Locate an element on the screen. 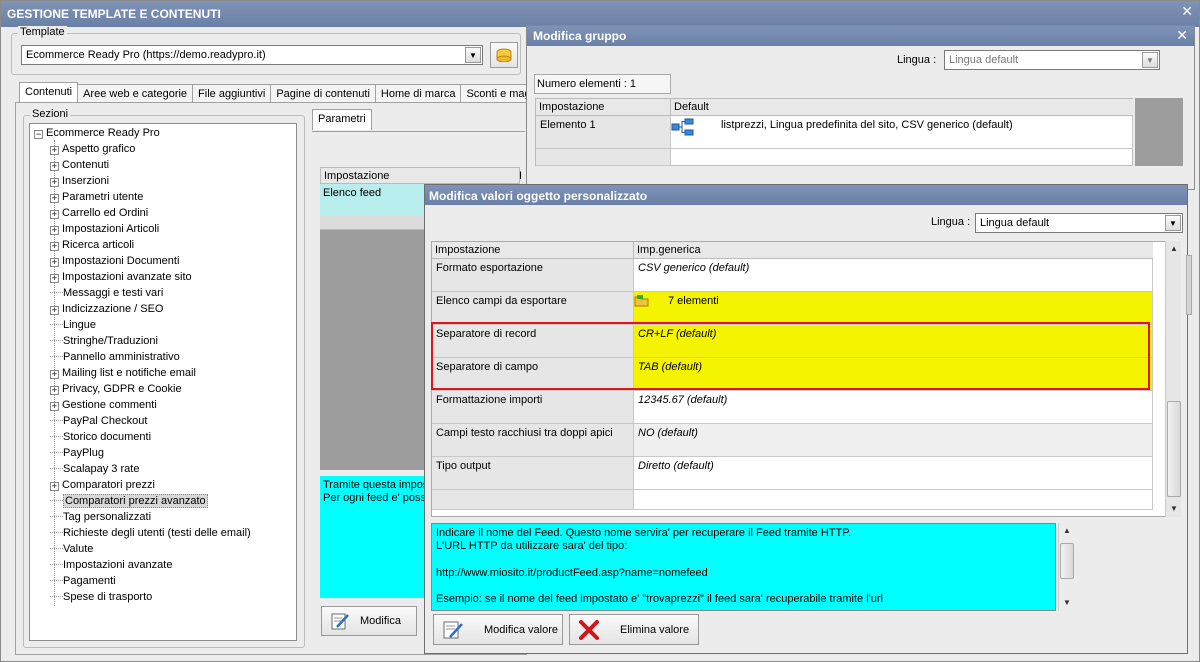 Image resolution: width=1200 pixels, height=662 pixels. property-value: NO (default) is located at coordinates (893, 440).